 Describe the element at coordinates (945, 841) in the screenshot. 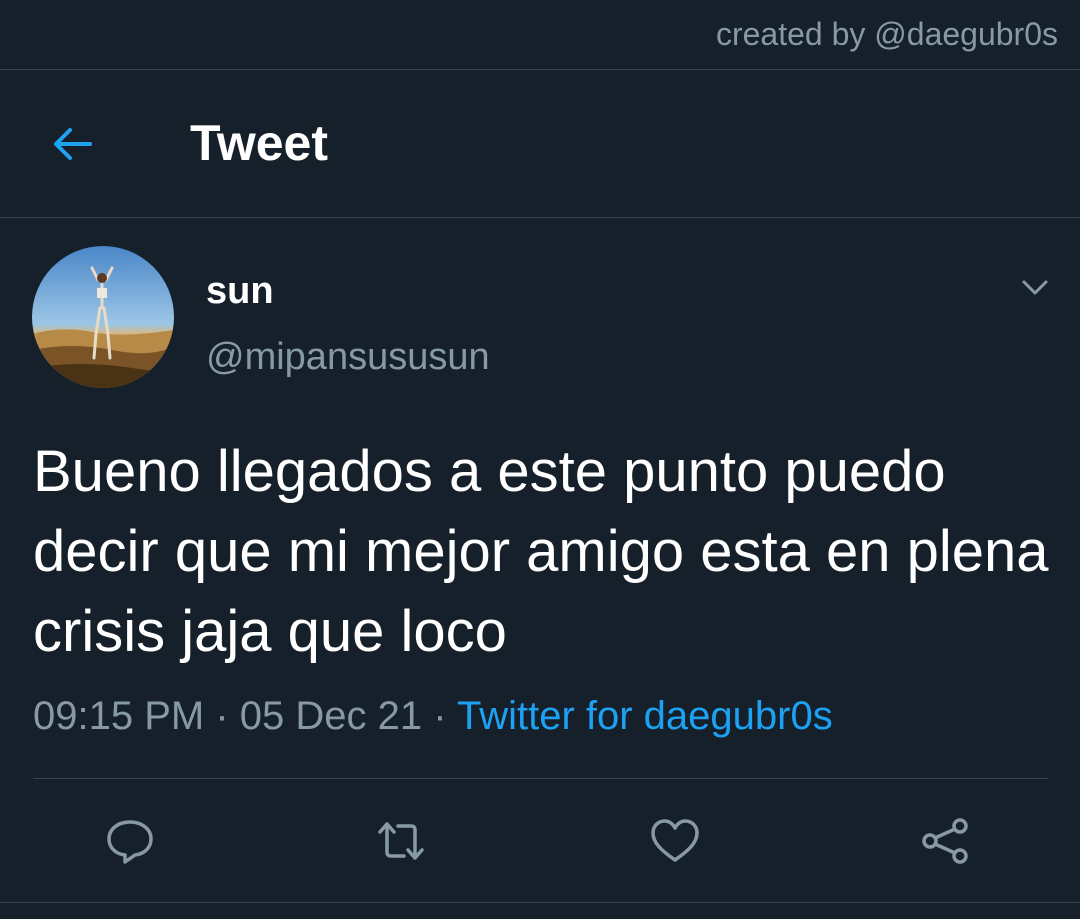

I see `share-icon` at that location.